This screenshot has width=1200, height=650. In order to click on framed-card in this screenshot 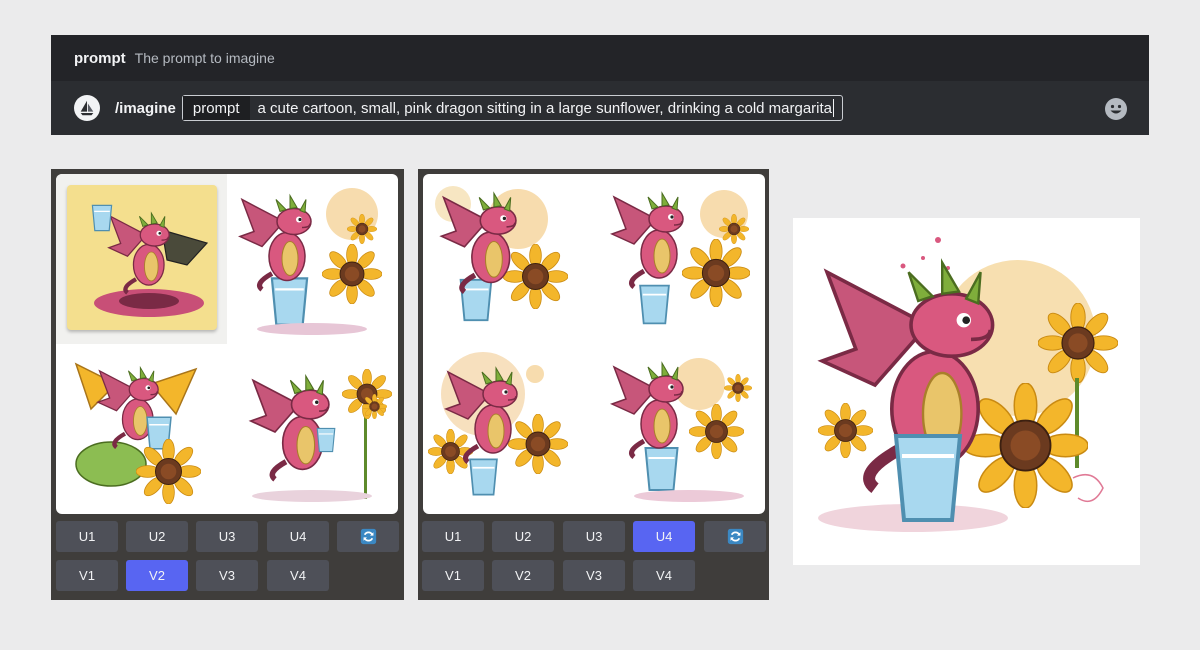, I will do `click(142, 257)`.